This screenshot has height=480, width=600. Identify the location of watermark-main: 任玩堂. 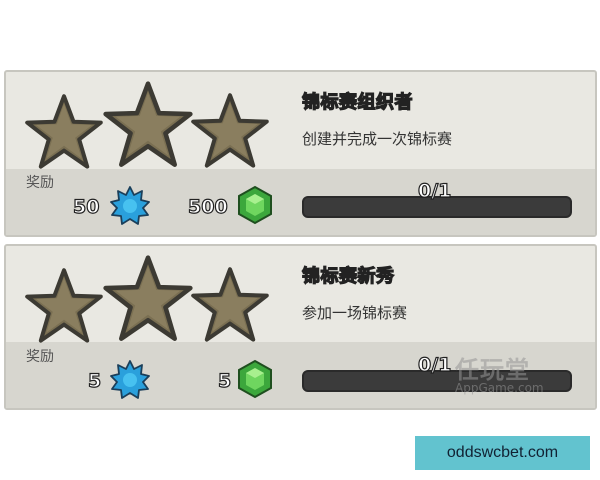
(492, 370).